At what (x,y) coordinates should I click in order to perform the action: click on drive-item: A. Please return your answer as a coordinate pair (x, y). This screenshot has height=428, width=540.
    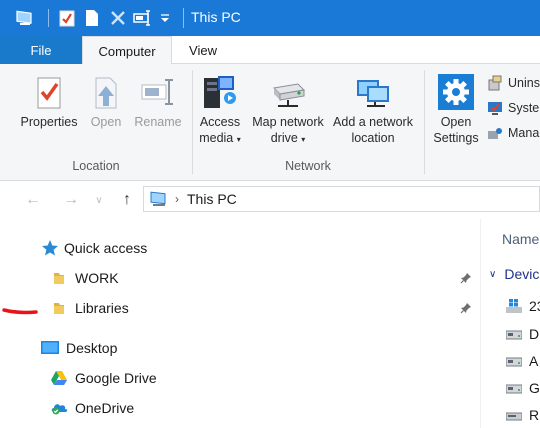
    Looking at the image, I should click on (521, 361).